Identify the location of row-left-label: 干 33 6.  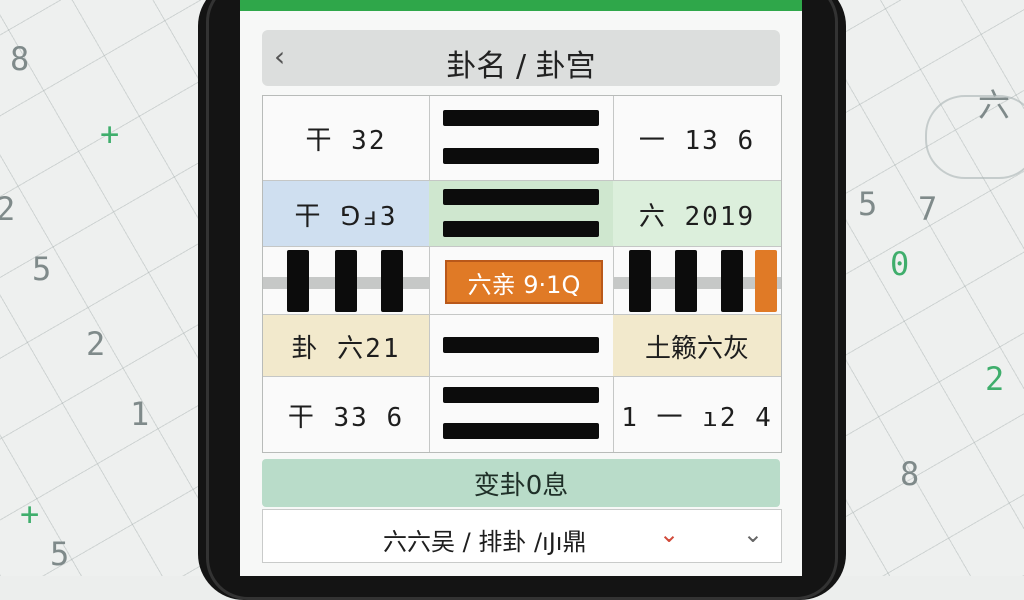
(346, 417).